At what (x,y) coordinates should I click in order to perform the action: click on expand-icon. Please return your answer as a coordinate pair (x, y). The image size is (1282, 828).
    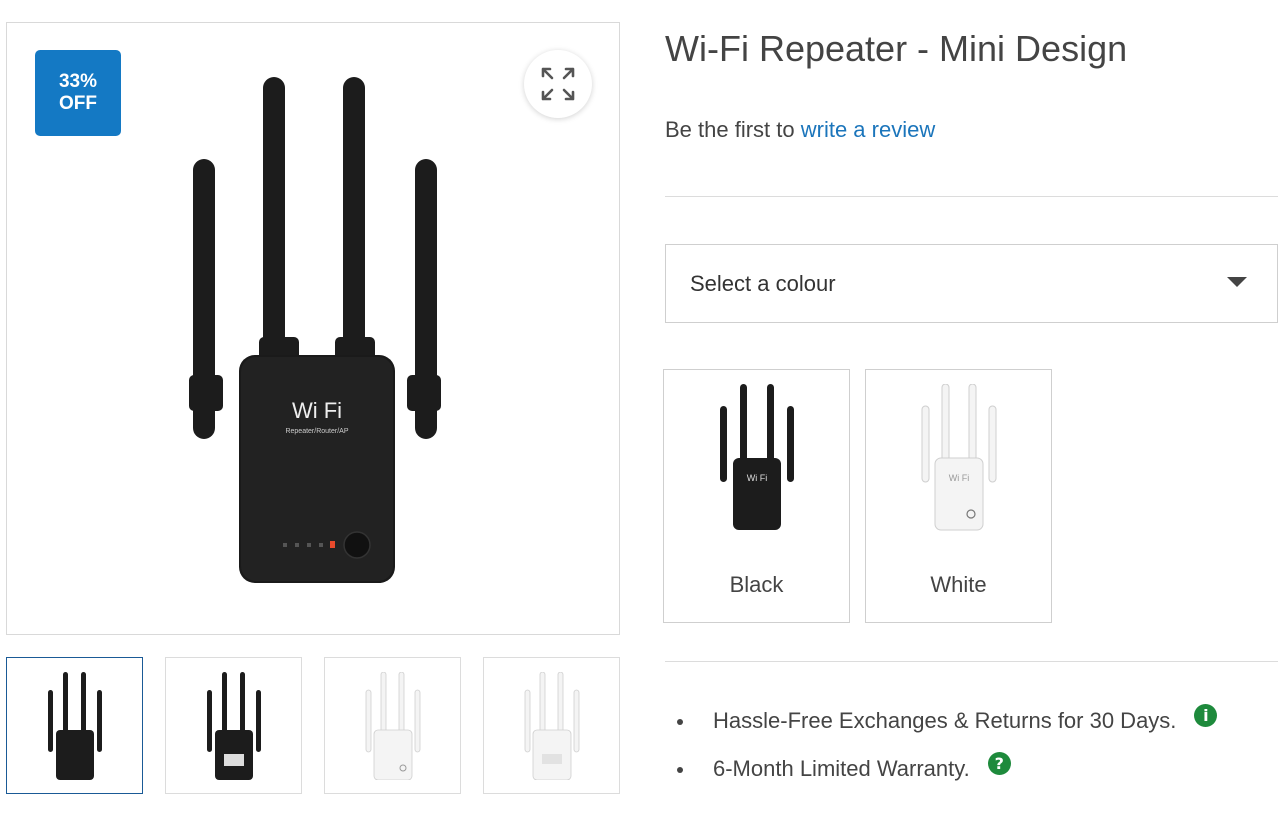
    Looking at the image, I should click on (558, 84).